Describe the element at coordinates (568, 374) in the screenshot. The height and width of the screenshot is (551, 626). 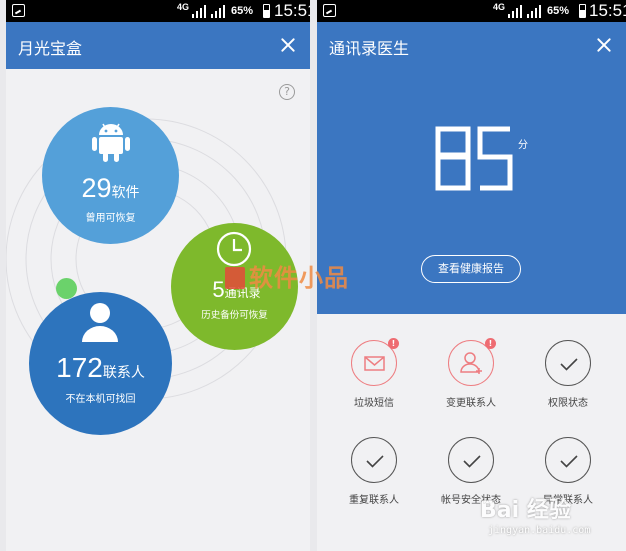
I see `check-permission-status: 权限状态` at that location.